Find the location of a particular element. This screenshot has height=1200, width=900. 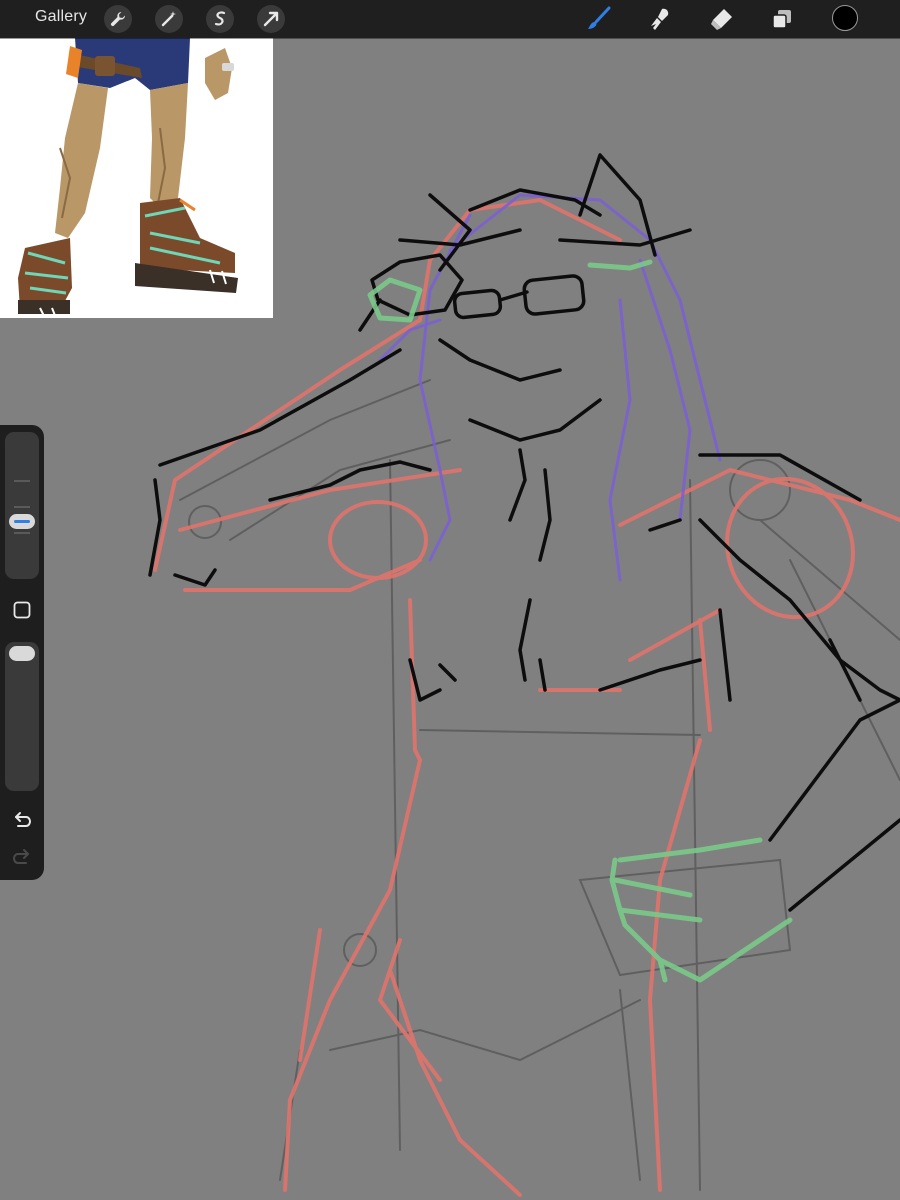

magic-wand-icon is located at coordinates (169, 19).